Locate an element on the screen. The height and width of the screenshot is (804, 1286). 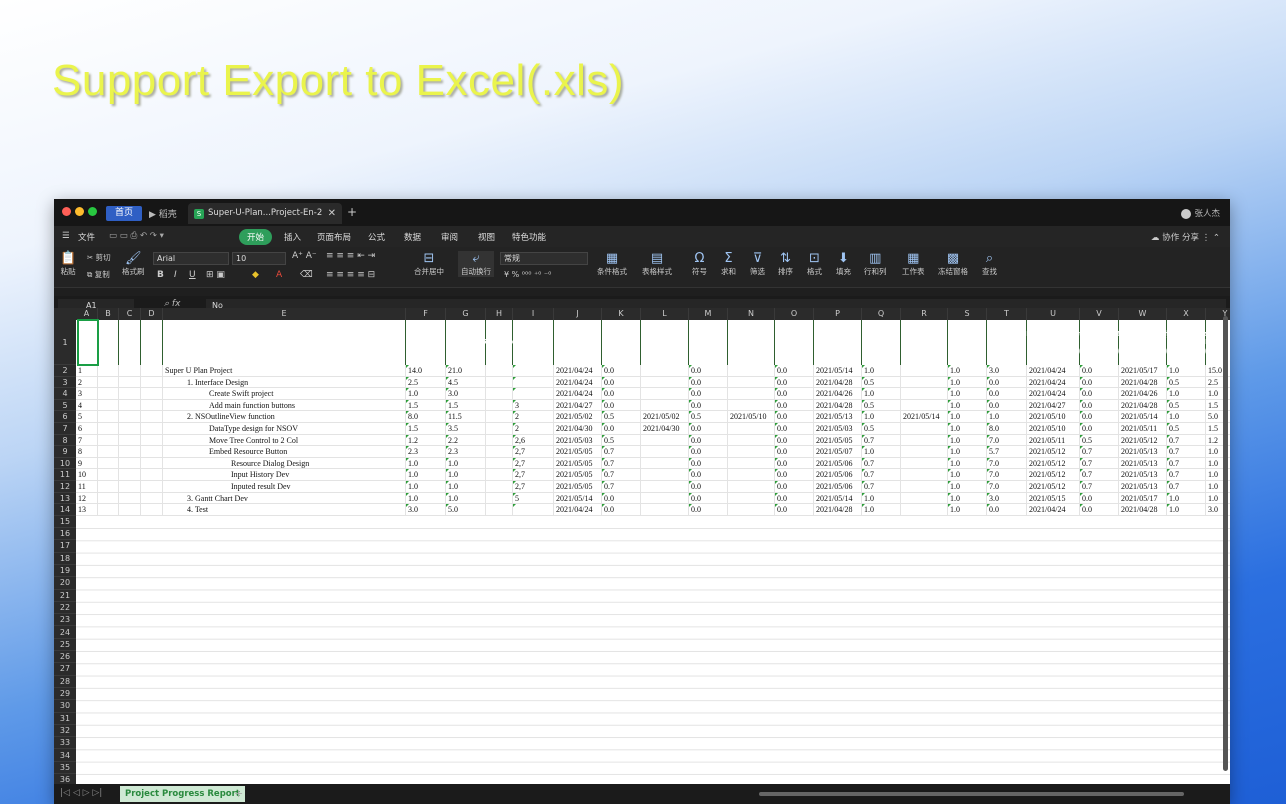
row-header-15: 15 is located at coordinates (65, 522).